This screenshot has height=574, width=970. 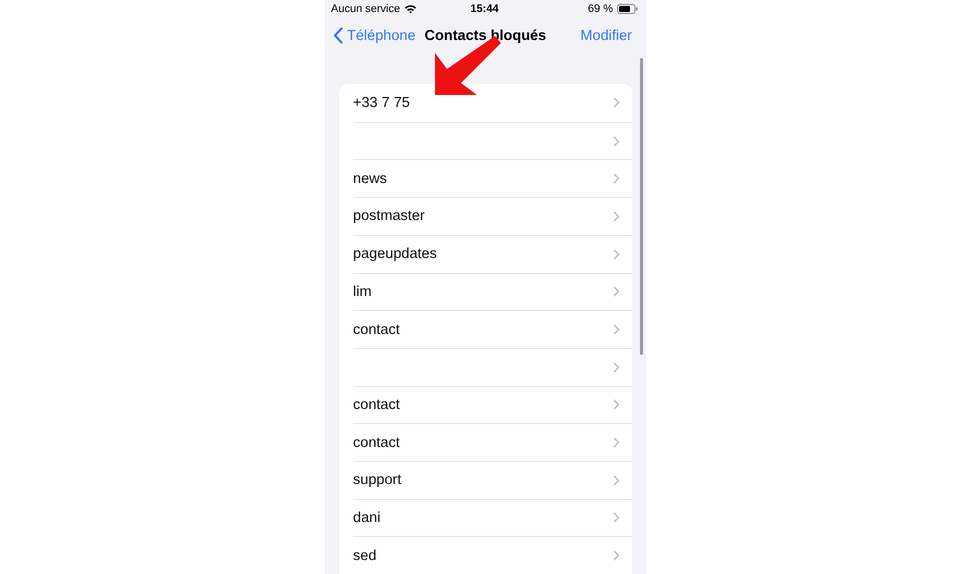 What do you see at coordinates (338, 35) in the screenshot?
I see `back-chevron-icon` at bounding box center [338, 35].